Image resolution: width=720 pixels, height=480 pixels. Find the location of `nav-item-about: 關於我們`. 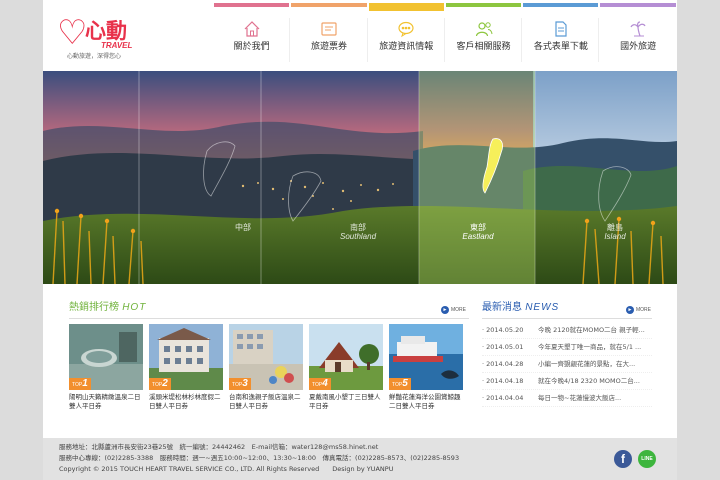

nav-item-about: 關於我們 is located at coordinates (252, 35).